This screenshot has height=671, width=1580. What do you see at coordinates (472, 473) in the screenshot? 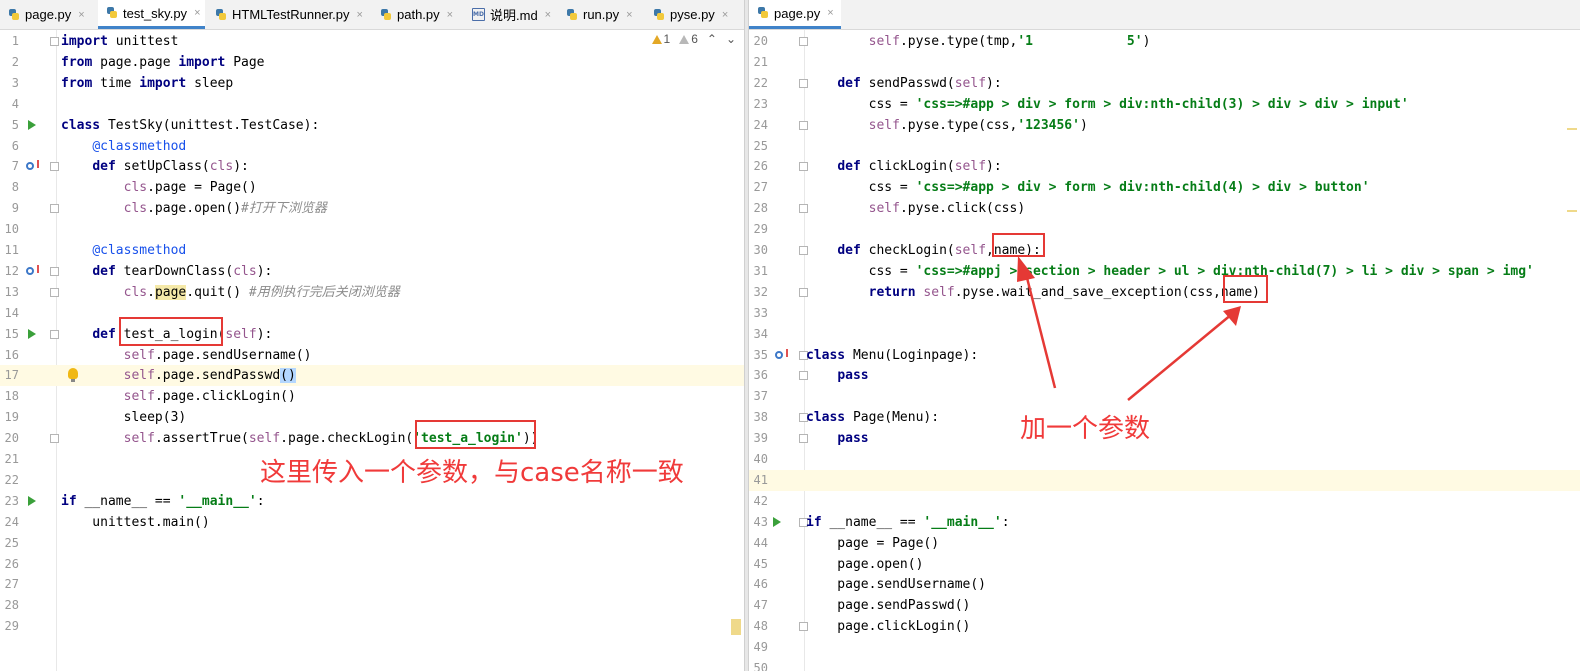
I see `annotation-left: 这里传入一个参数，与case名称一致` at bounding box center [472, 473].